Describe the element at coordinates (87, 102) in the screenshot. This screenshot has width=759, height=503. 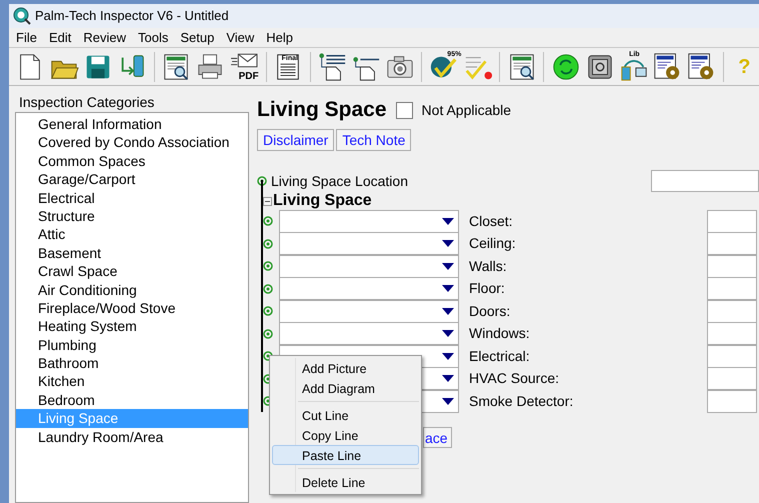
I see `panel-title: Inspection Categories` at that location.